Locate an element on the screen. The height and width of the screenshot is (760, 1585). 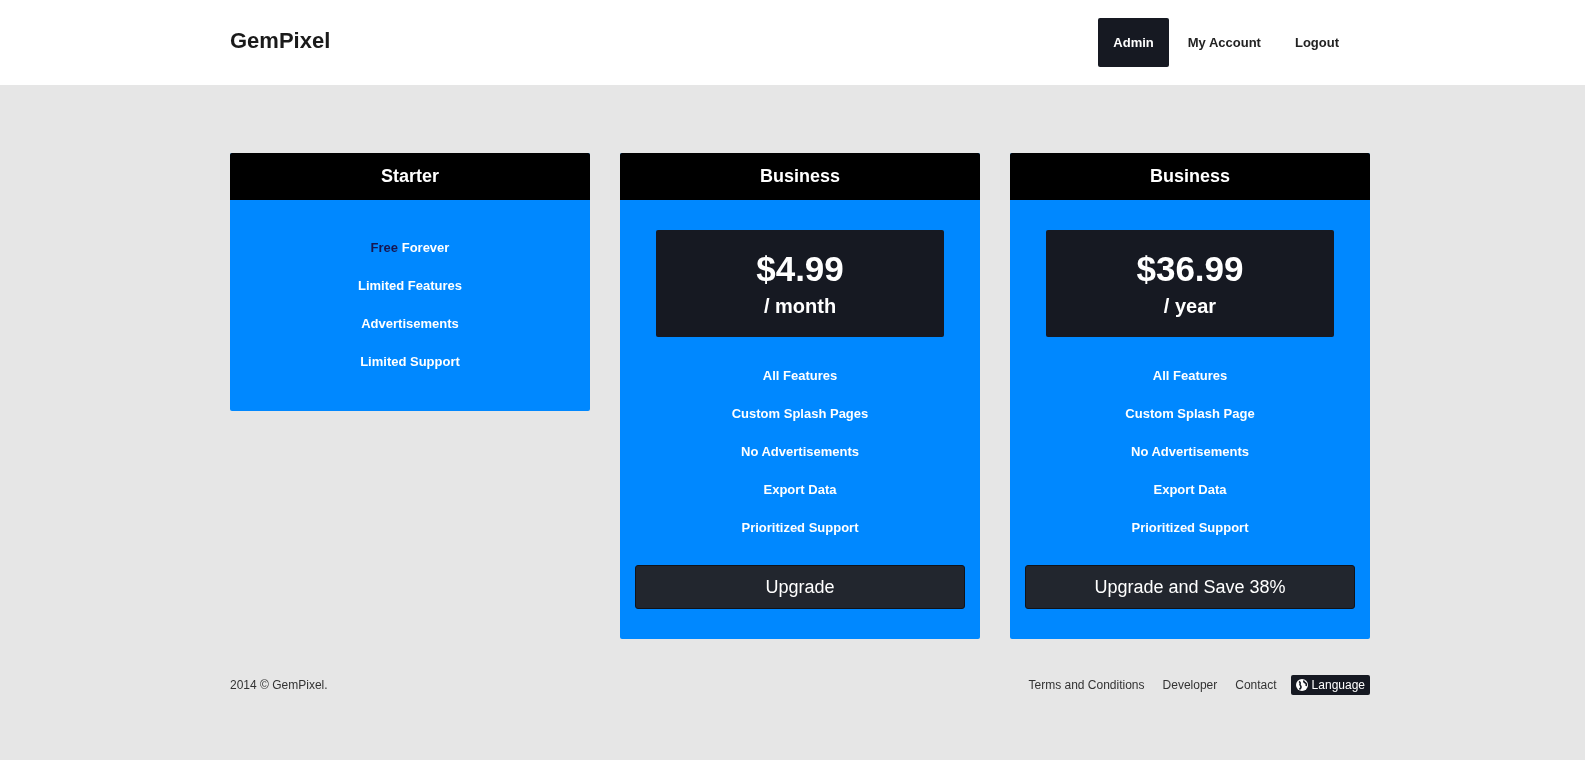
price-period: / month is located at coordinates (800, 306).